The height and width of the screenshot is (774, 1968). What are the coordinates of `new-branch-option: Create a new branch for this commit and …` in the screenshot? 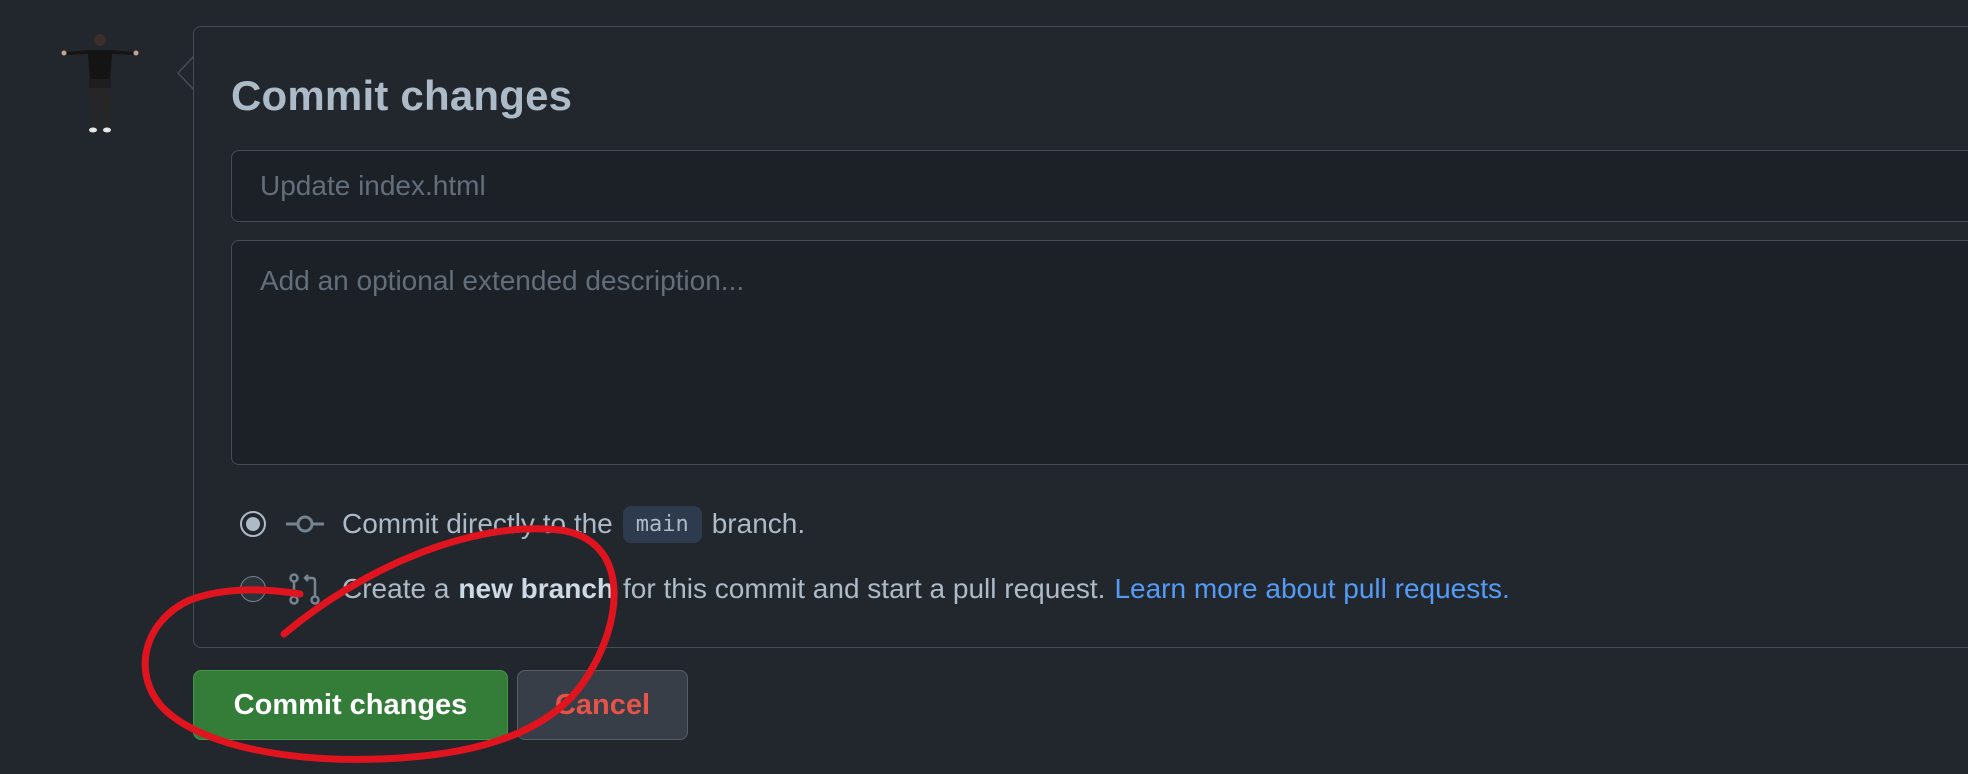 It's located at (875, 589).